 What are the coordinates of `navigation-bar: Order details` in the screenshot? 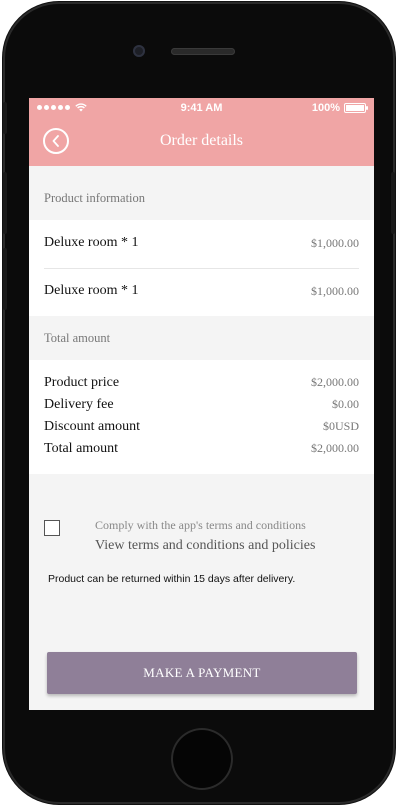 It's located at (201, 143).